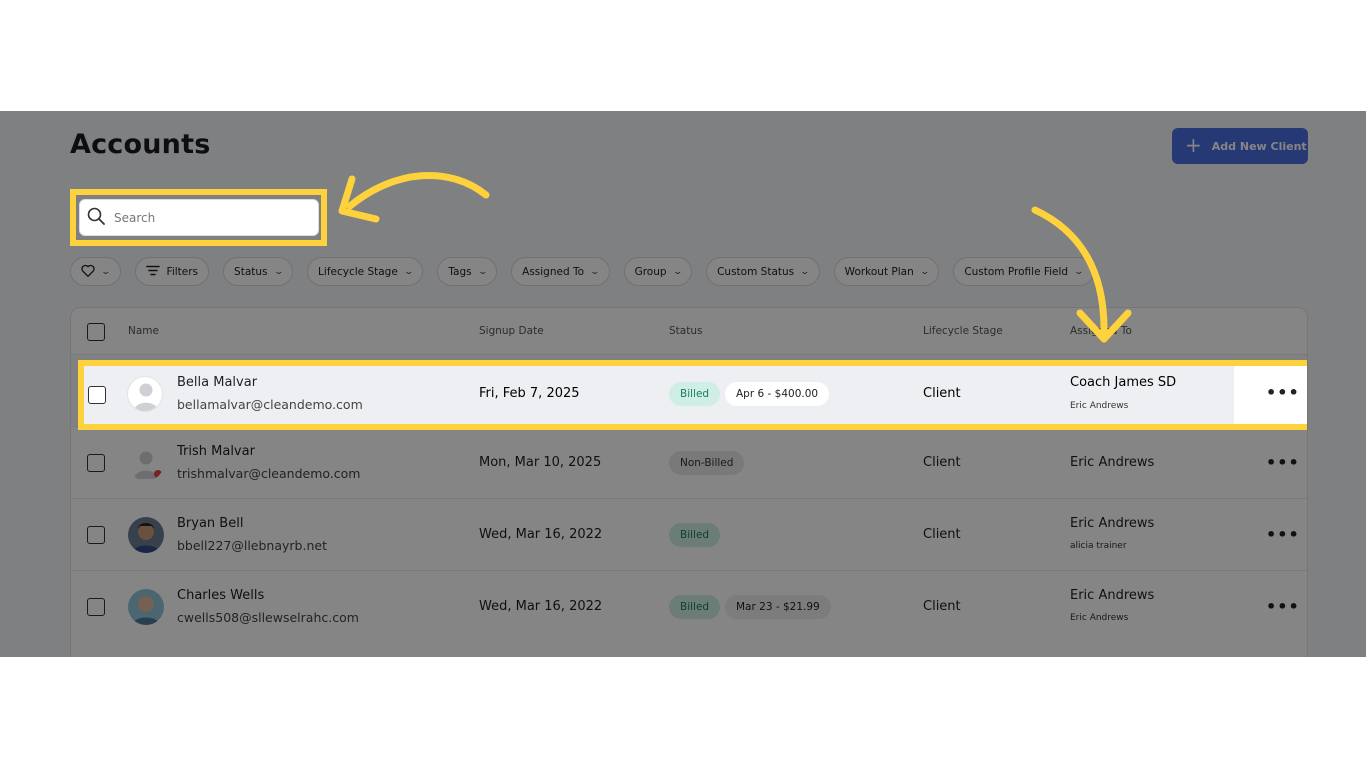 This screenshot has height=768, width=1366. Describe the element at coordinates (182, 271) in the screenshot. I see `filters-label: Filters` at that location.